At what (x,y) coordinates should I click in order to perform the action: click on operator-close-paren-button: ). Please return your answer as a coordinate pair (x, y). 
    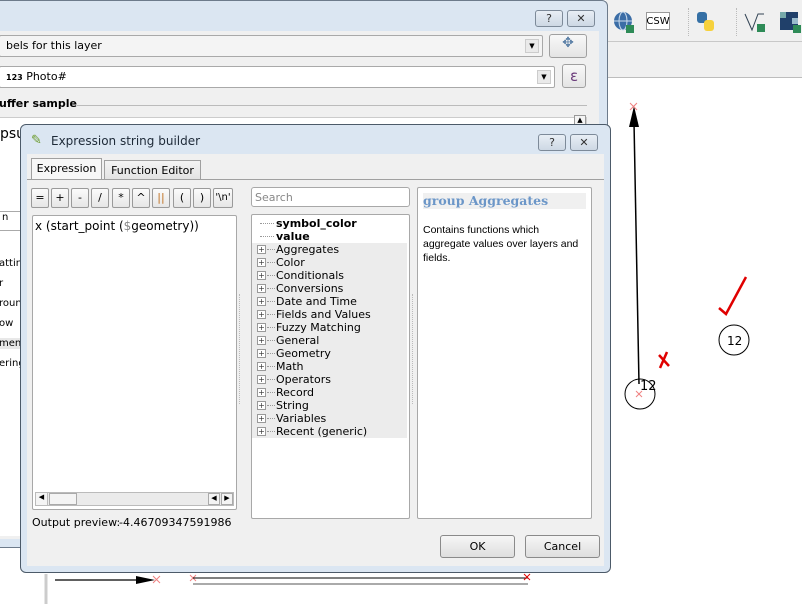
    Looking at the image, I should click on (202, 198).